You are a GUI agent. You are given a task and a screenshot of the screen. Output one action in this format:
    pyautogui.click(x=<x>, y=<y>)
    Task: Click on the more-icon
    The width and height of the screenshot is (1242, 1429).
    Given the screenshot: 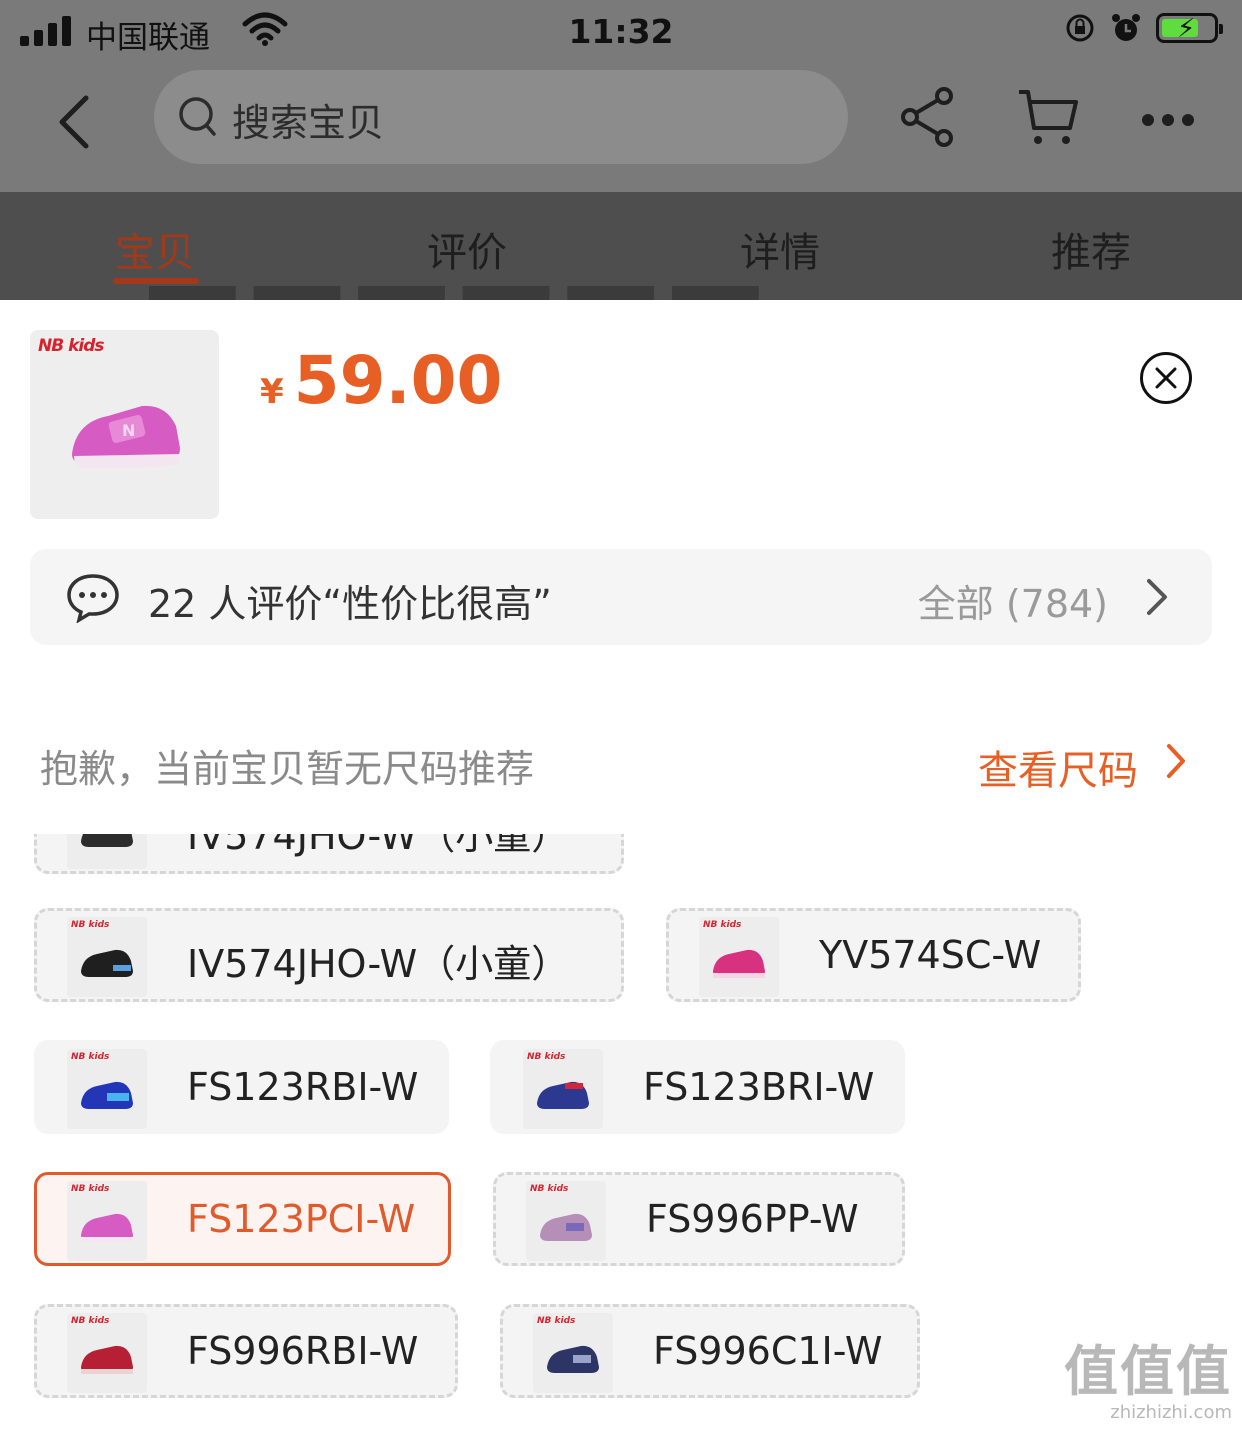 What is the action you would take?
    pyautogui.click(x=1168, y=120)
    